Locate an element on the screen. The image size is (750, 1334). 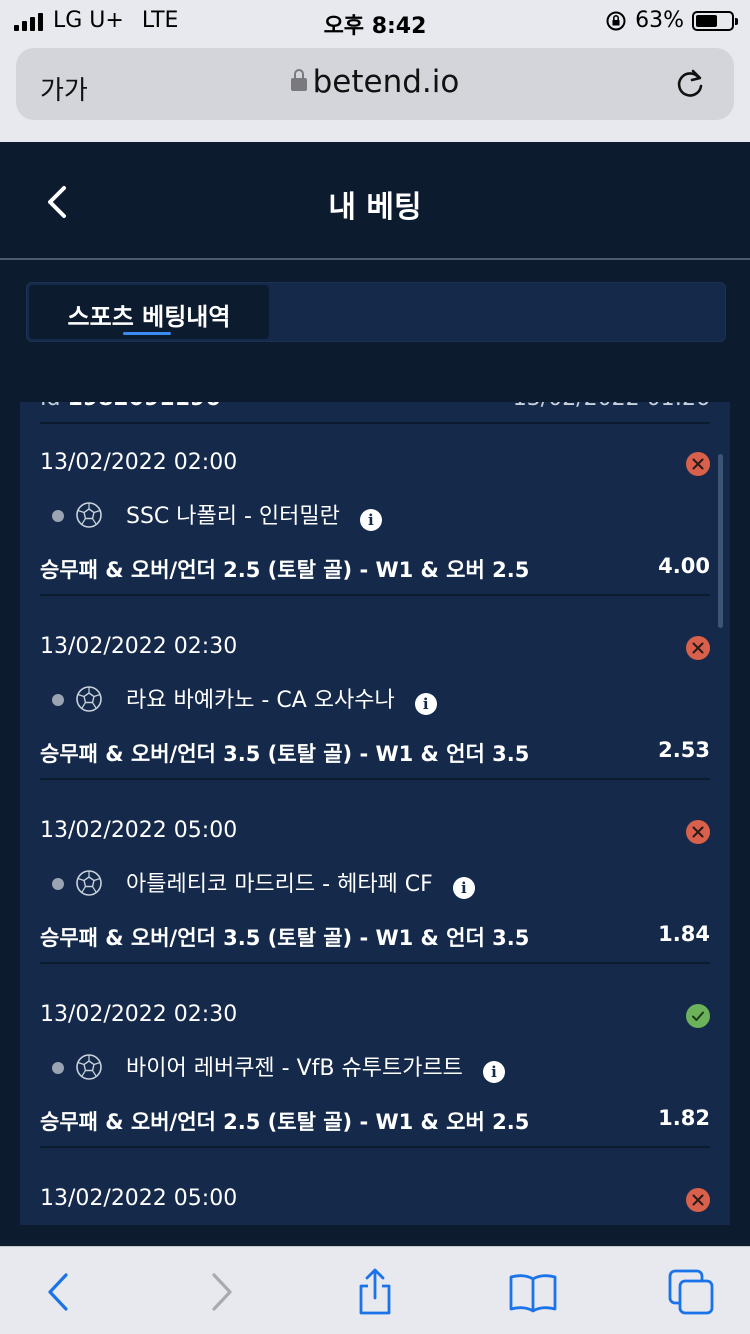
match-name: 아틀레티코 마드리드 - 헤타페 CF i is located at coordinates (300, 882).